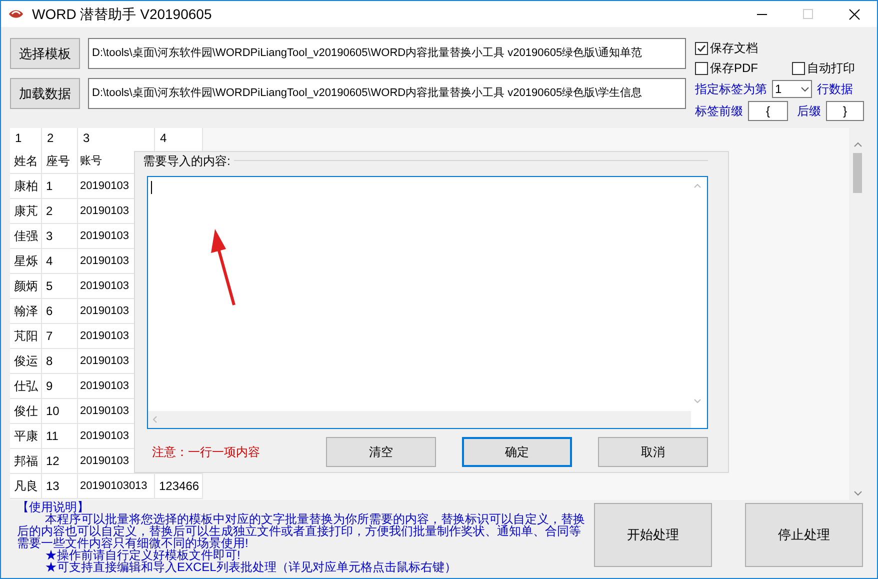 This screenshot has height=579, width=878. Describe the element at coordinates (60, 361) in the screenshot. I see `table-cell: 8` at that location.